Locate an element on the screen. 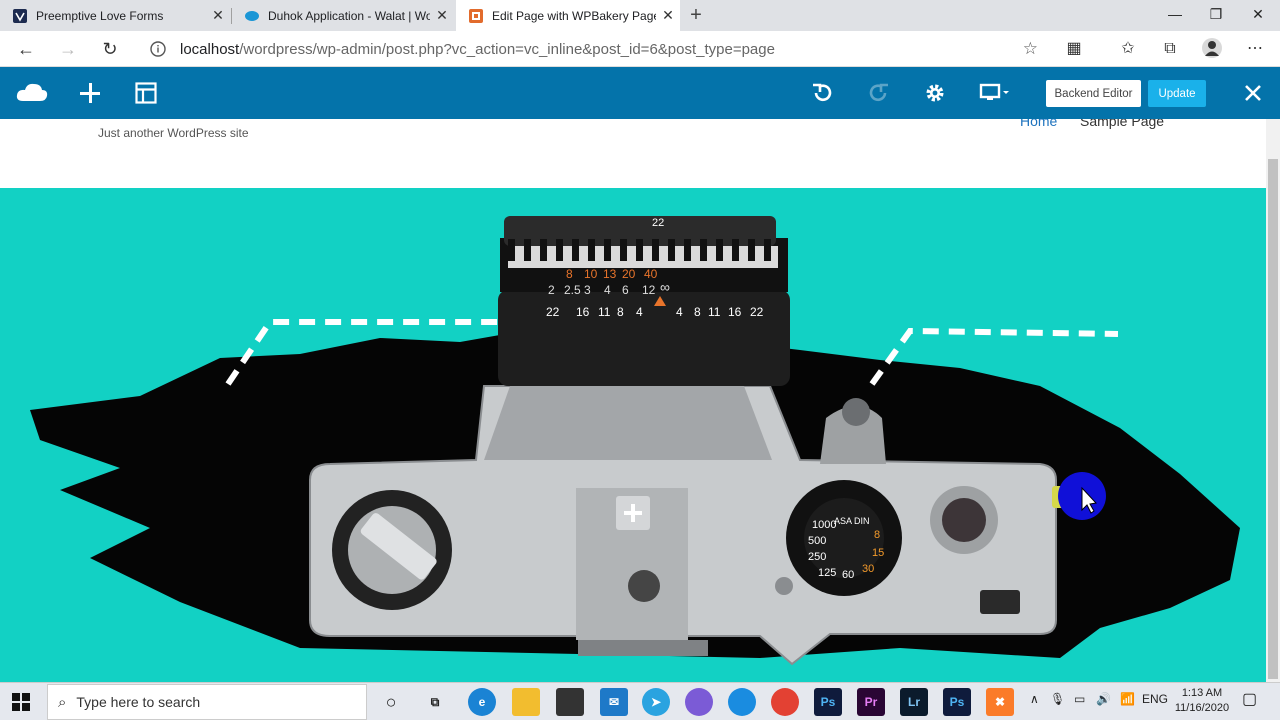 The width and height of the screenshot is (1280, 720). backend-editor-button: Backend Editor is located at coordinates (1093, 93).